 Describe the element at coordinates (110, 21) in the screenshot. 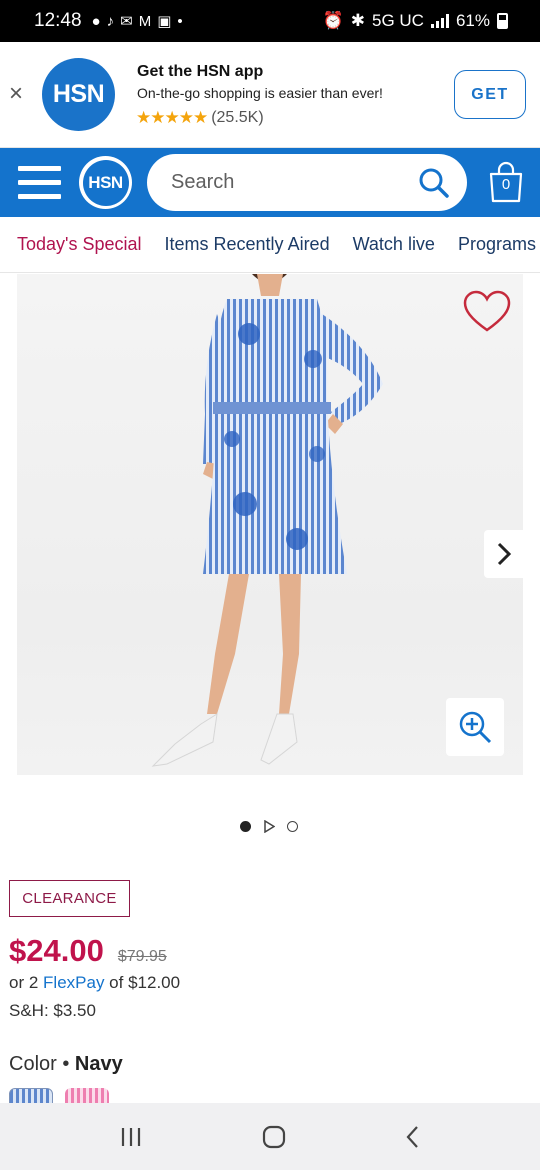

I see `tiktok-icon: ♪` at that location.